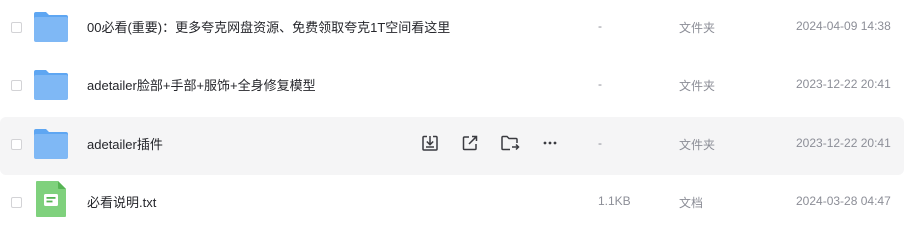 The height and width of the screenshot is (240, 904). Describe the element at coordinates (691, 203) in the screenshot. I see `file-type: 文档` at that location.